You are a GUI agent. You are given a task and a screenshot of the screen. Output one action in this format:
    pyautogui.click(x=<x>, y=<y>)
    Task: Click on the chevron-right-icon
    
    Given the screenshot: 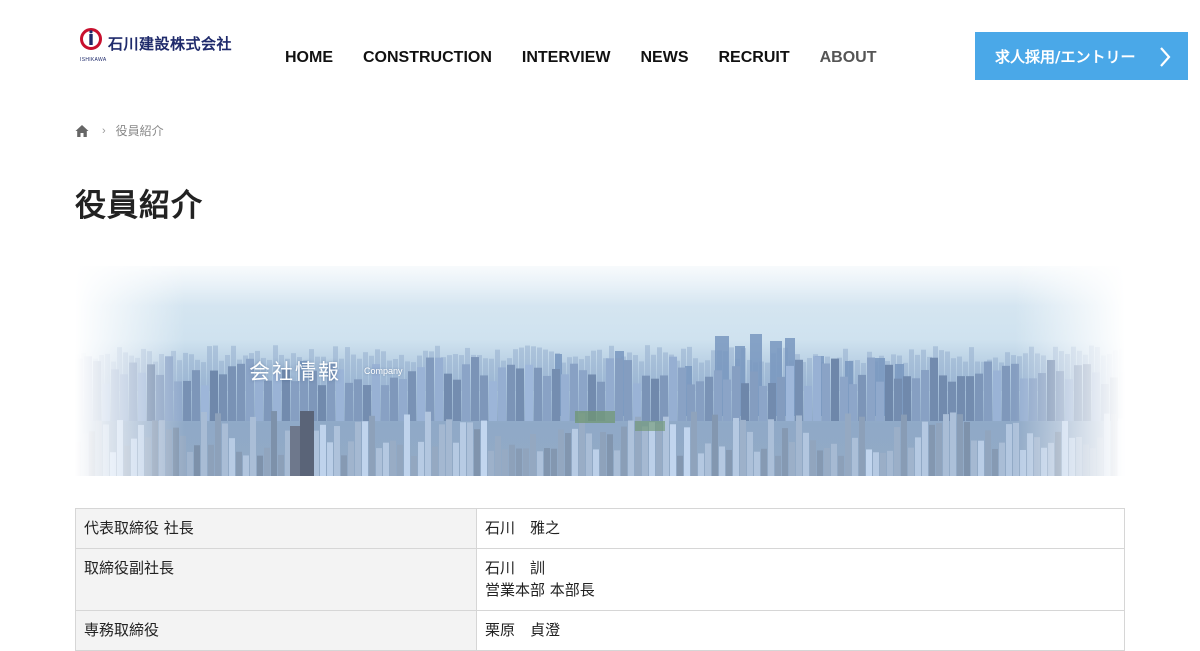 What is the action you would take?
    pyautogui.click(x=1165, y=57)
    